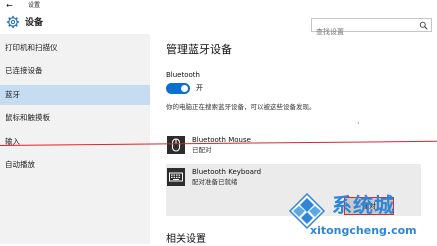 The image size is (437, 246). I want to click on toggle-state-label: 开, so click(199, 88).